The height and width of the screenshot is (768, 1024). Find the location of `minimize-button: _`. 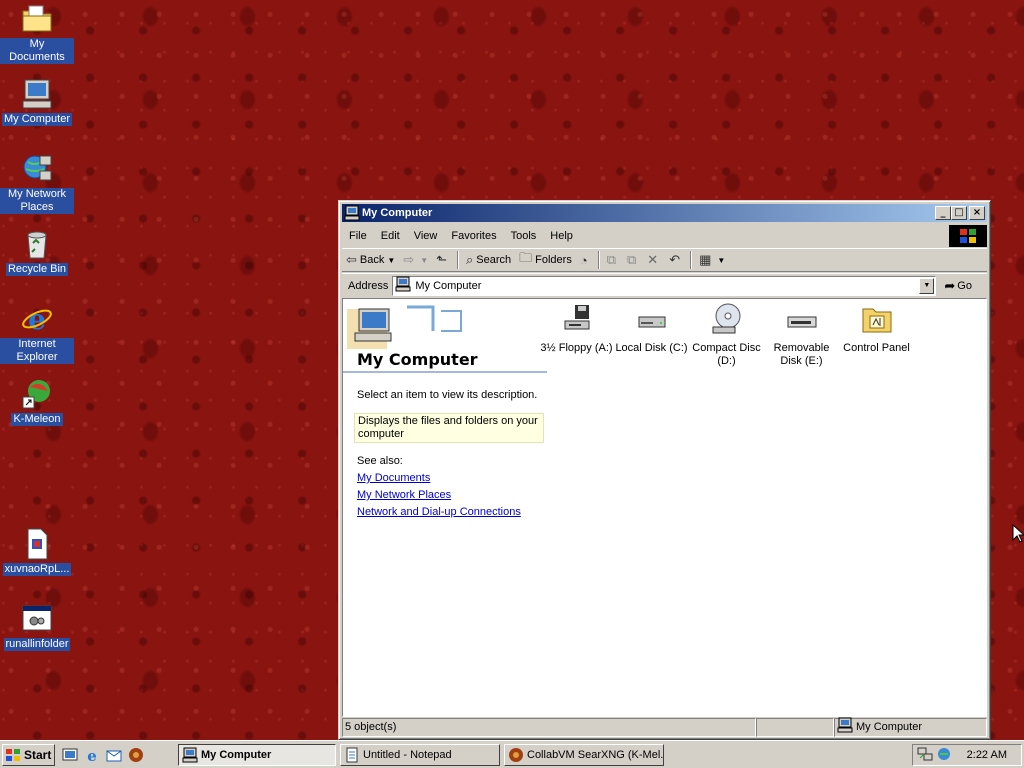

minimize-button: _ is located at coordinates (943, 213).